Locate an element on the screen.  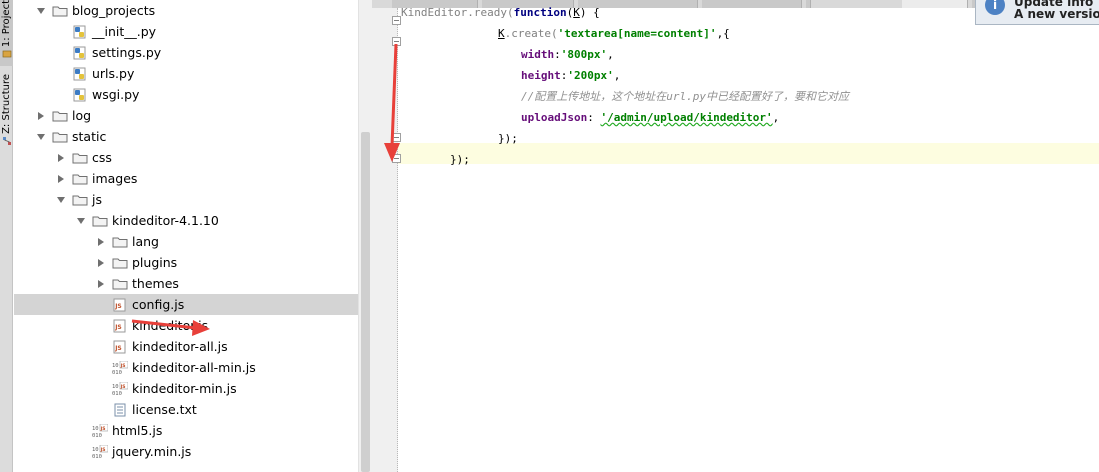
tree-folder-row: js is located at coordinates (186, 199).